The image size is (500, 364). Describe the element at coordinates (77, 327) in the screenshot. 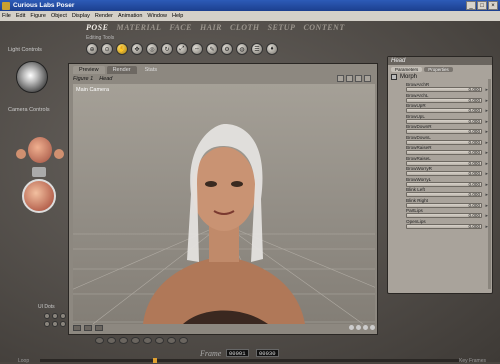

I see `ground-toggle-icon` at that location.